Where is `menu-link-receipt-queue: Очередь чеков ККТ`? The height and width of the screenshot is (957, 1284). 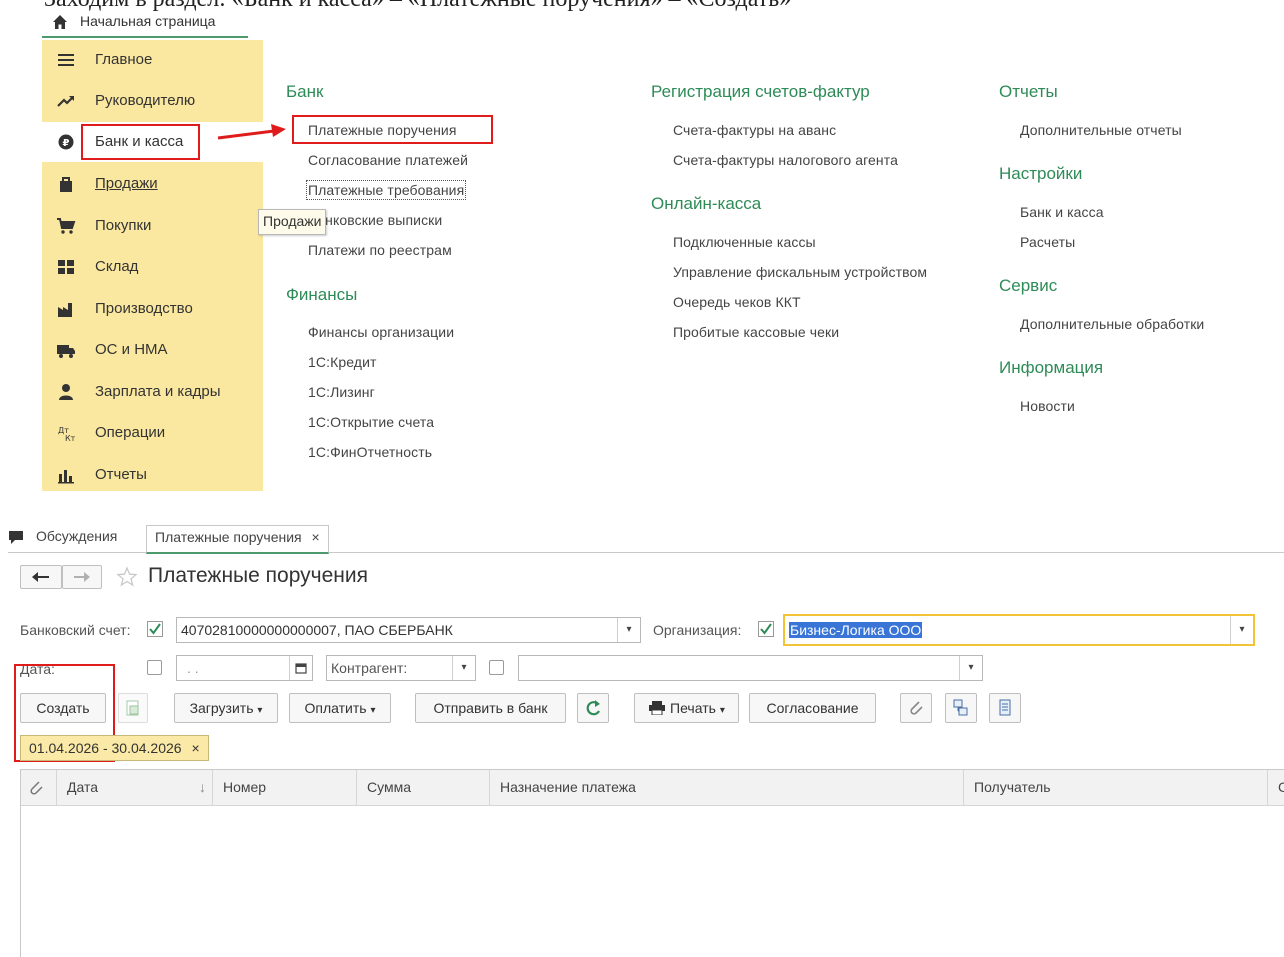
menu-link-receipt-queue: Очередь чеков ККТ is located at coordinates (737, 302).